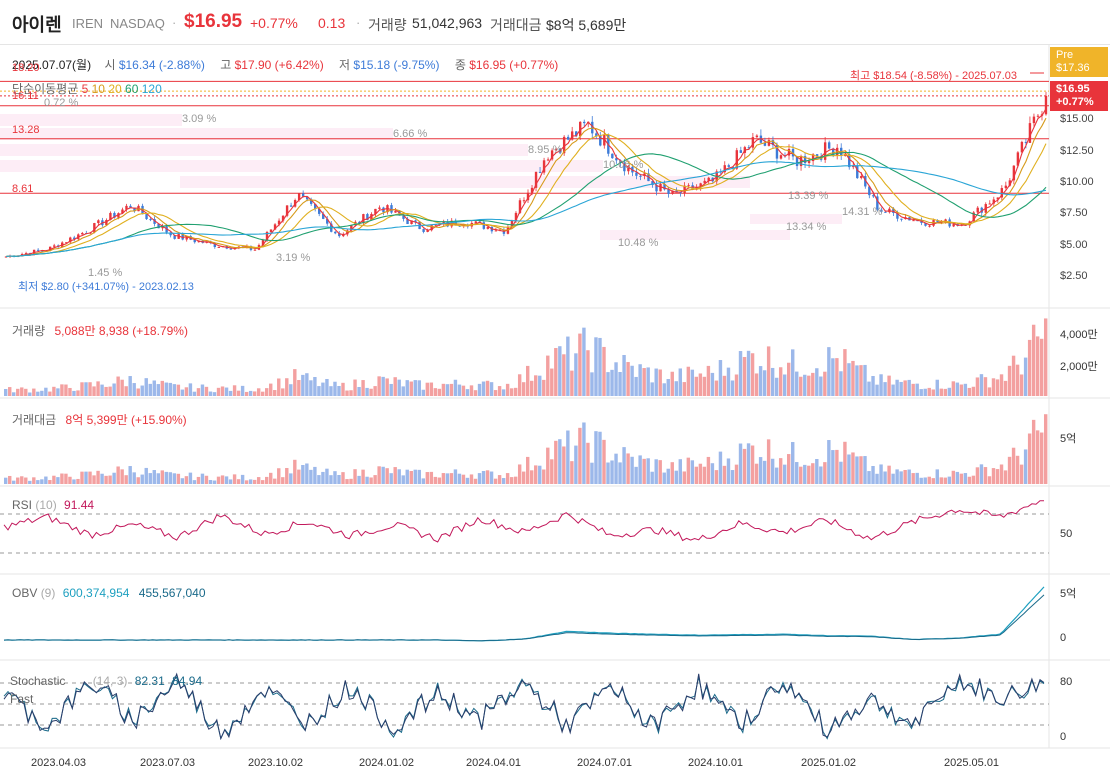 Image resolution: width=1110 pixels, height=778 pixels. Describe the element at coordinates (293, 258) in the screenshot. I see `zone-pct: 3.19 %` at that location.